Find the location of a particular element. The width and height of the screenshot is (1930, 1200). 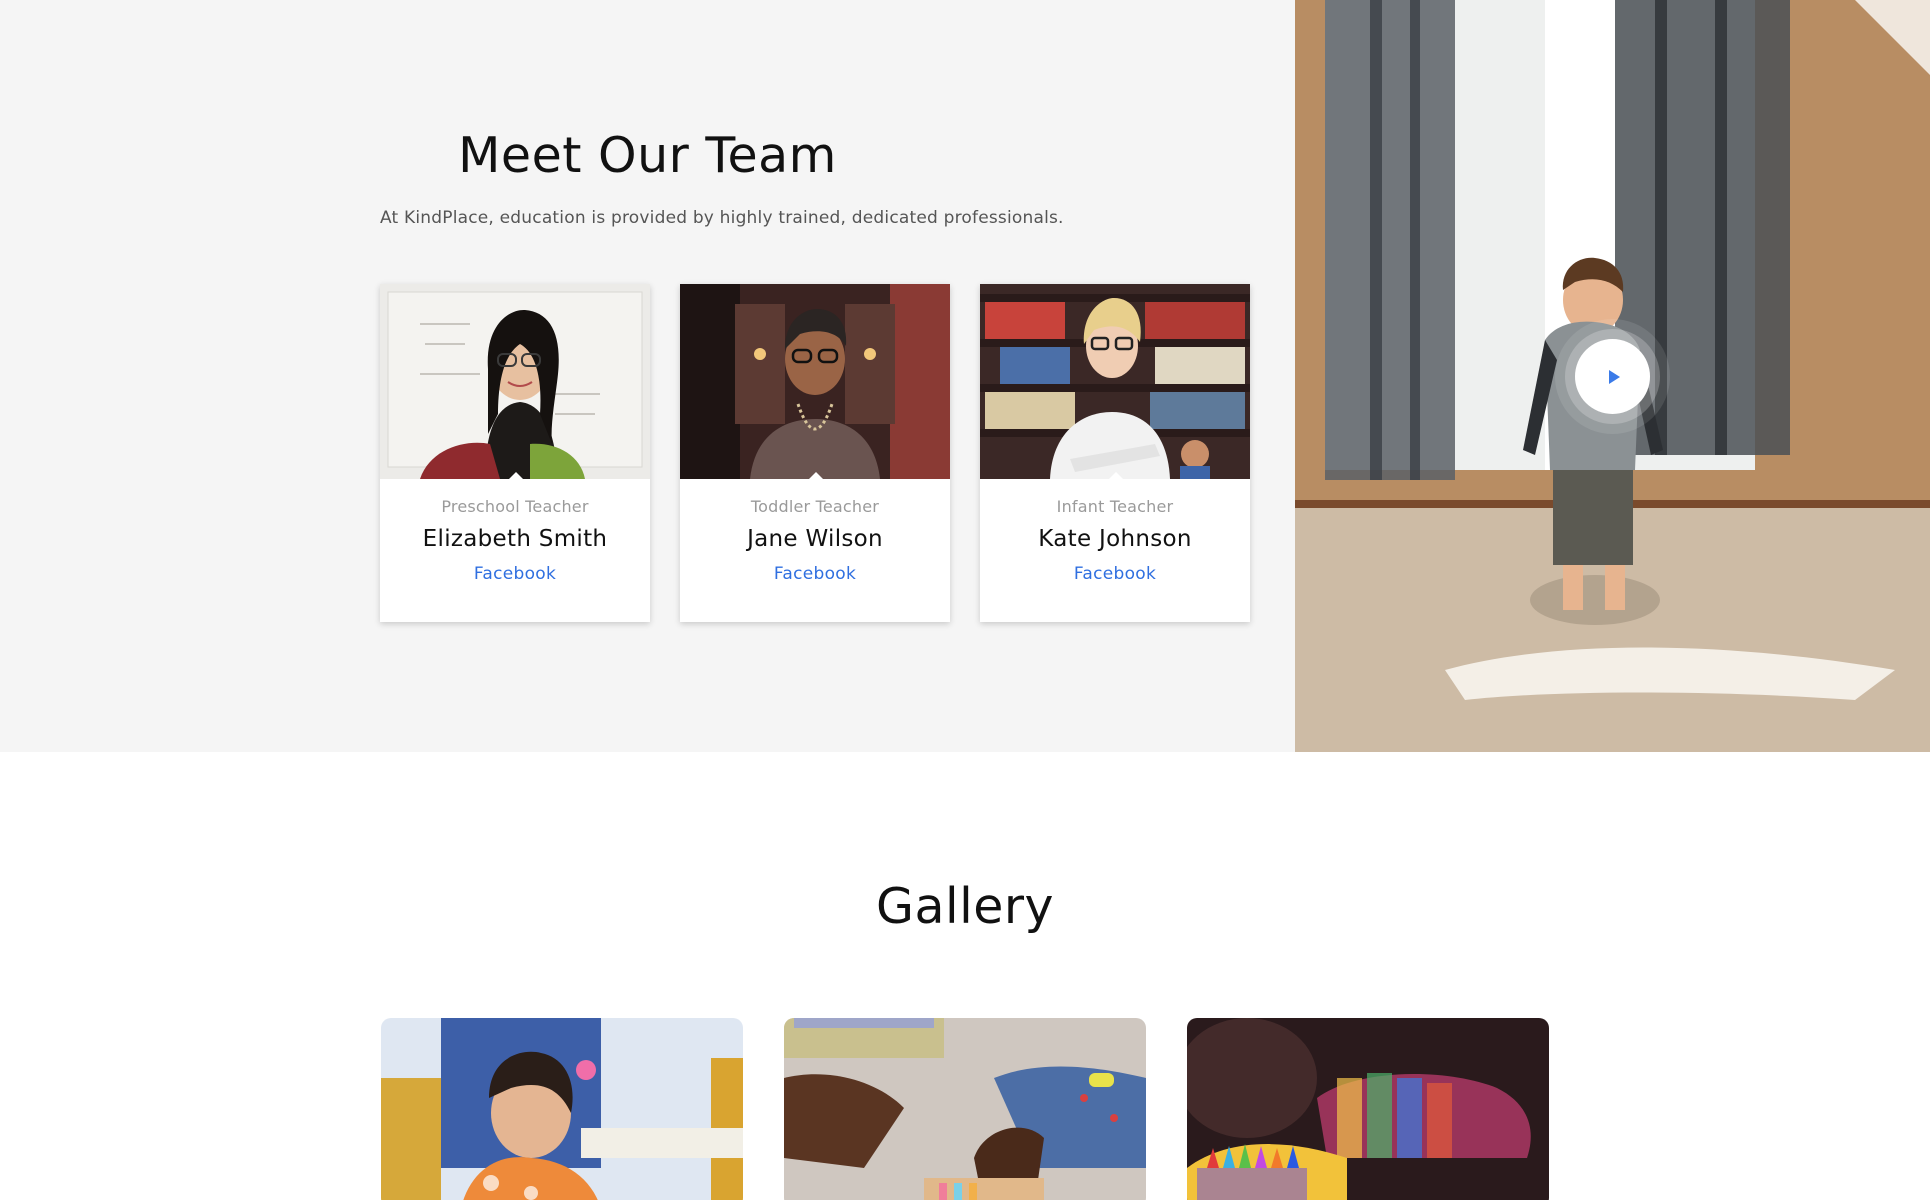

team-heading-wrap: Meet Our Team is located at coordinates (647, 156).